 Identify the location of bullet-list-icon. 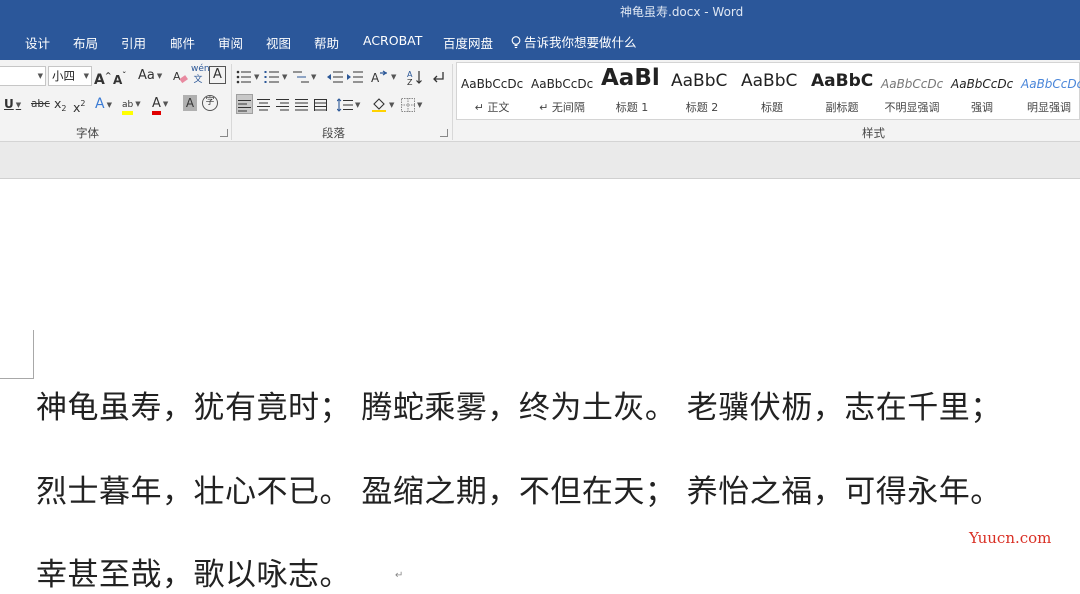
(243, 76).